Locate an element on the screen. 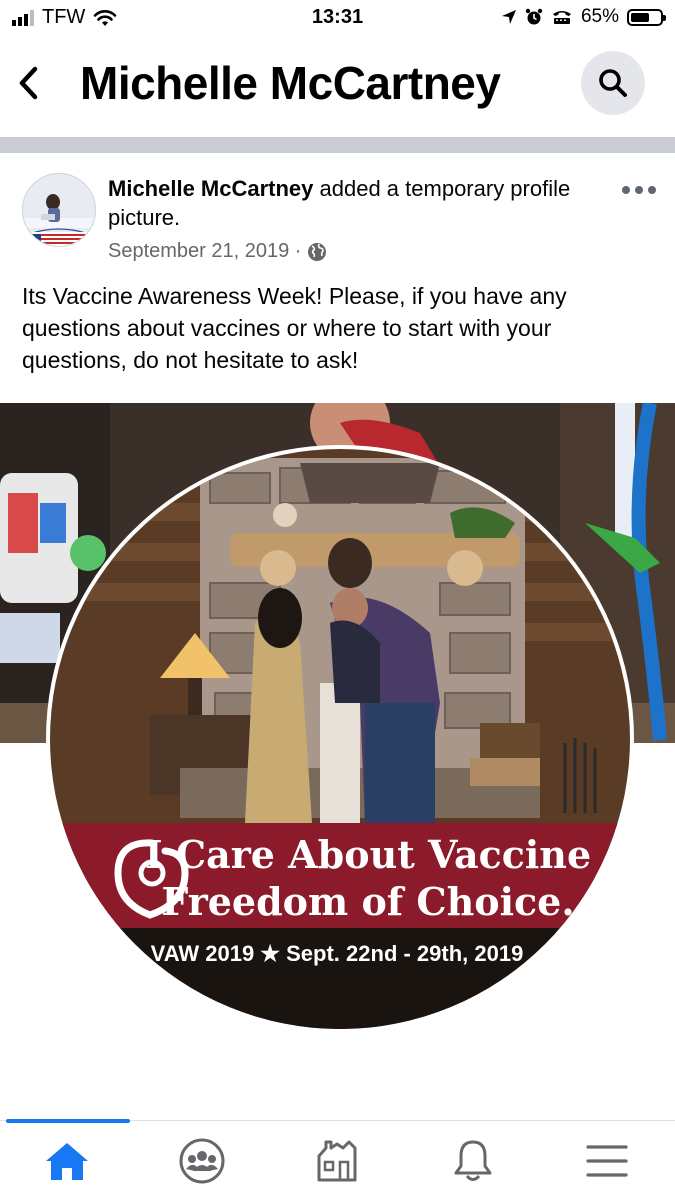 This screenshot has width=675, height=1201. tab-menu is located at coordinates (607, 1161).